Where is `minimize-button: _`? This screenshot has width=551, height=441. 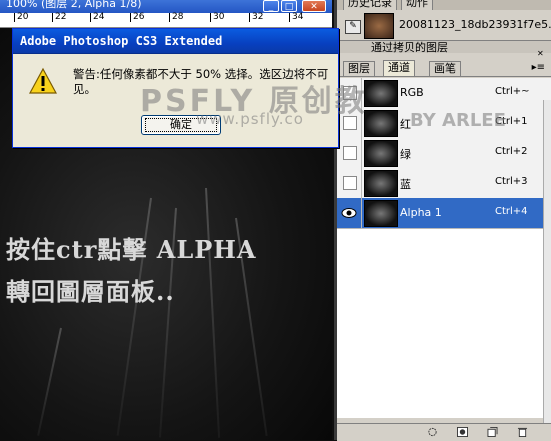 minimize-button: _ is located at coordinates (271, 6).